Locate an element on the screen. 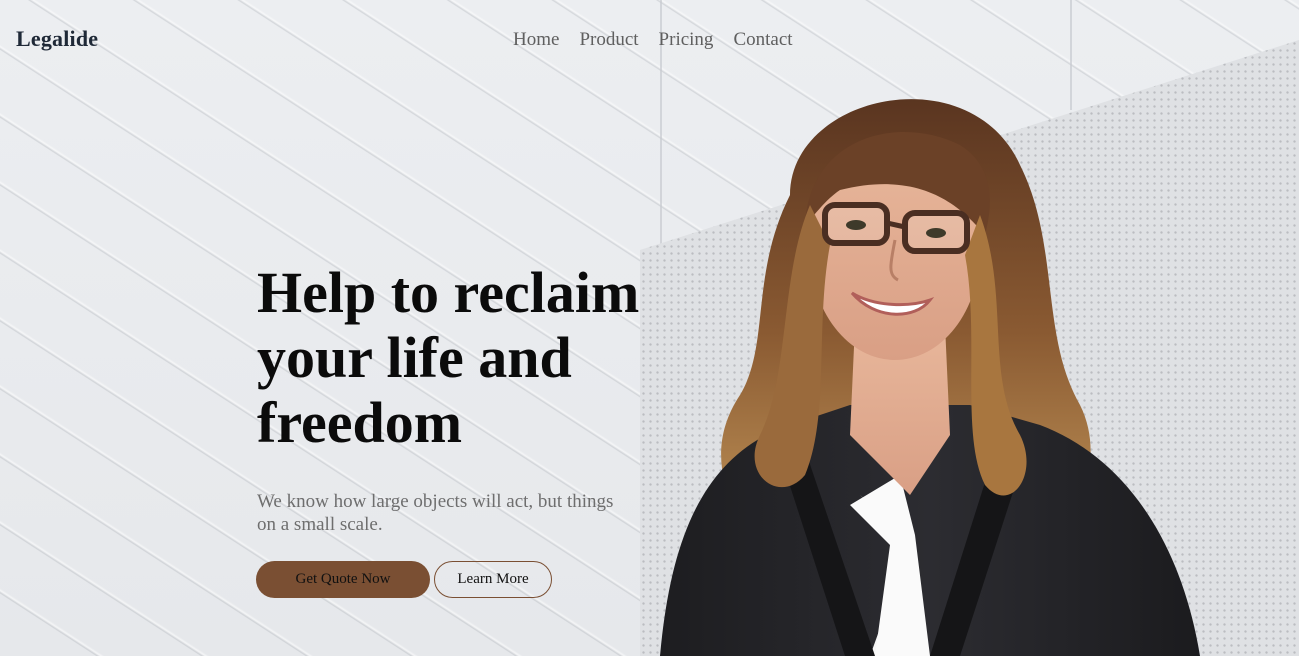 The width and height of the screenshot is (1299, 656). nav-contact: Contact is located at coordinates (762, 40).